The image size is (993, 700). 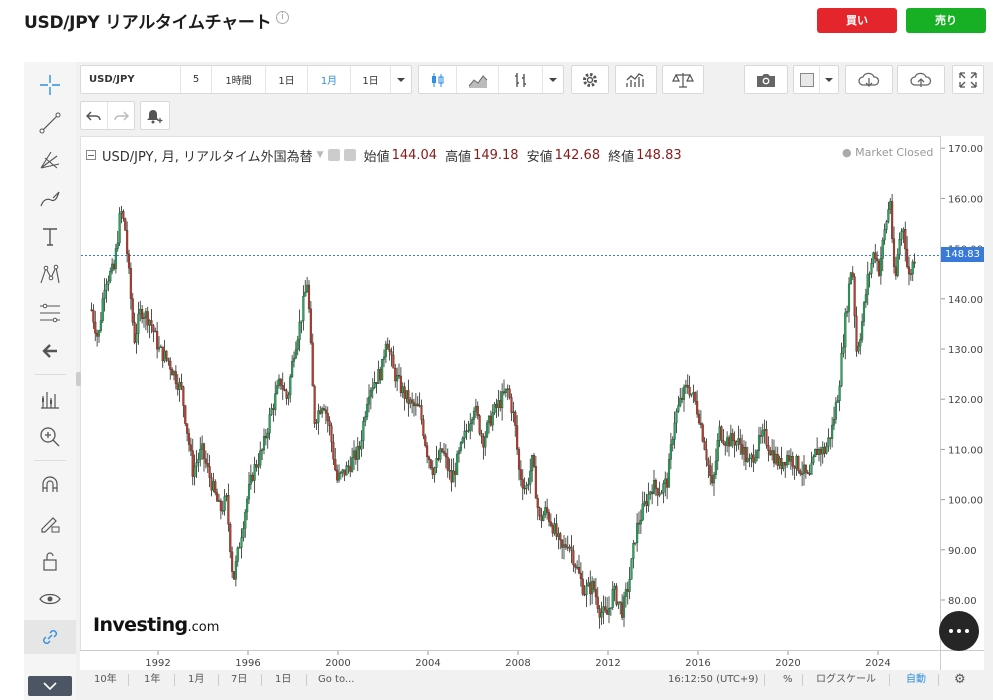 I want to click on interval-custom: 1日, so click(x=371, y=79).